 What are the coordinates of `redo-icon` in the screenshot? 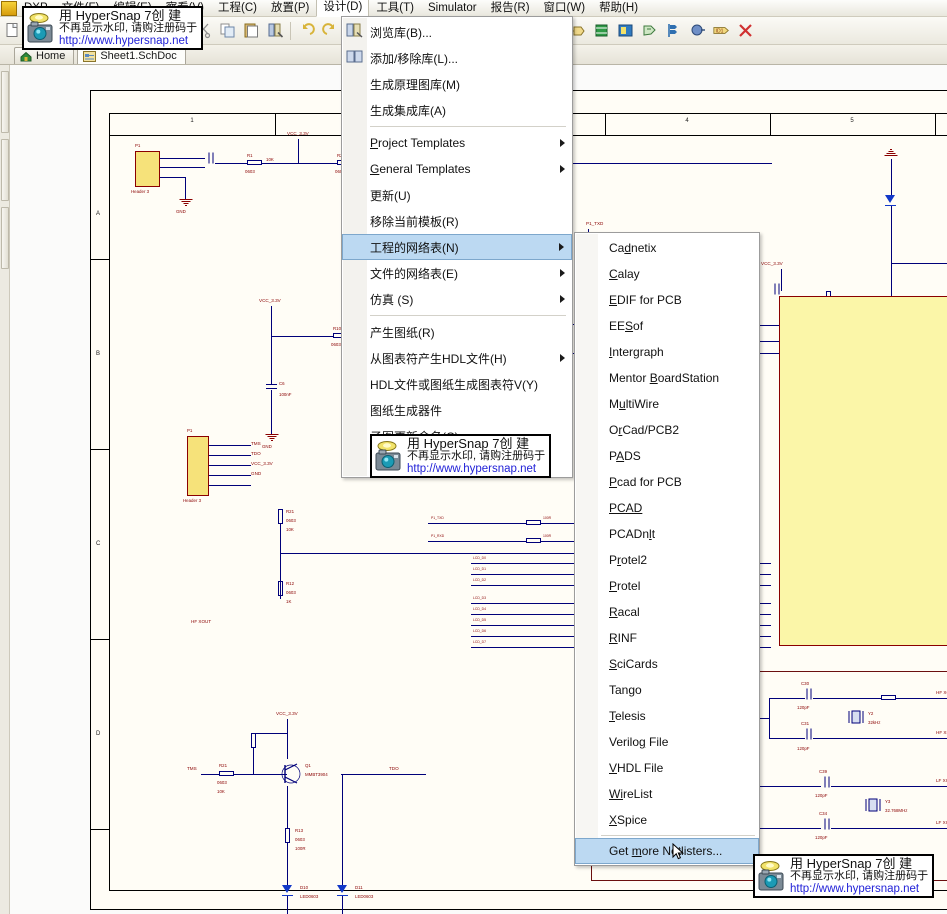 It's located at (330, 31).